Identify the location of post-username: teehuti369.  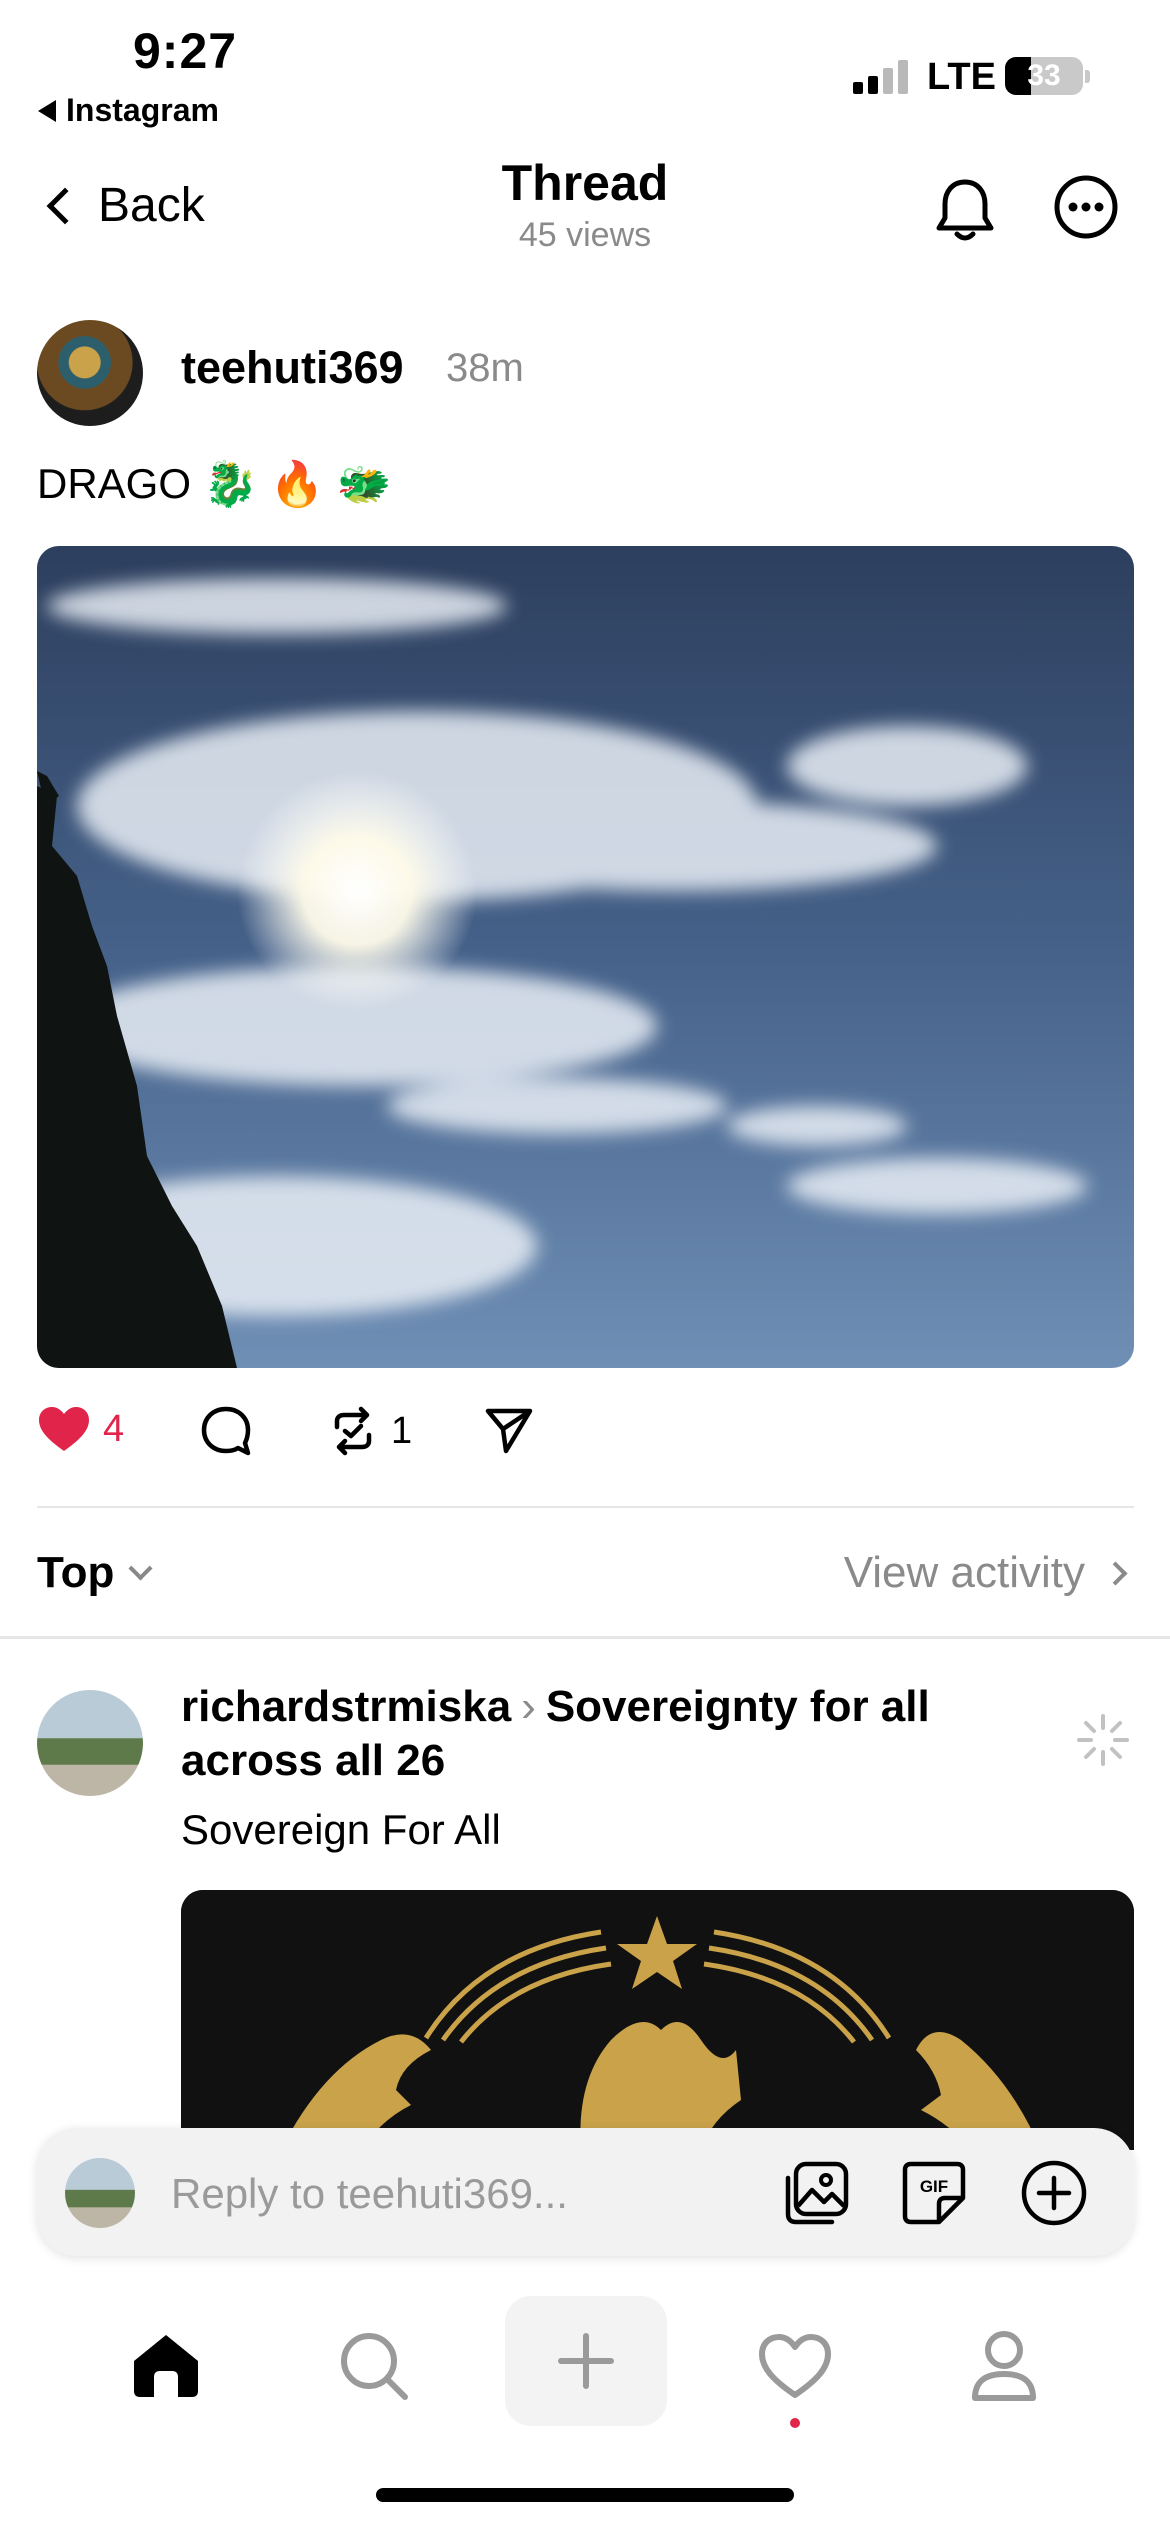
(292, 368).